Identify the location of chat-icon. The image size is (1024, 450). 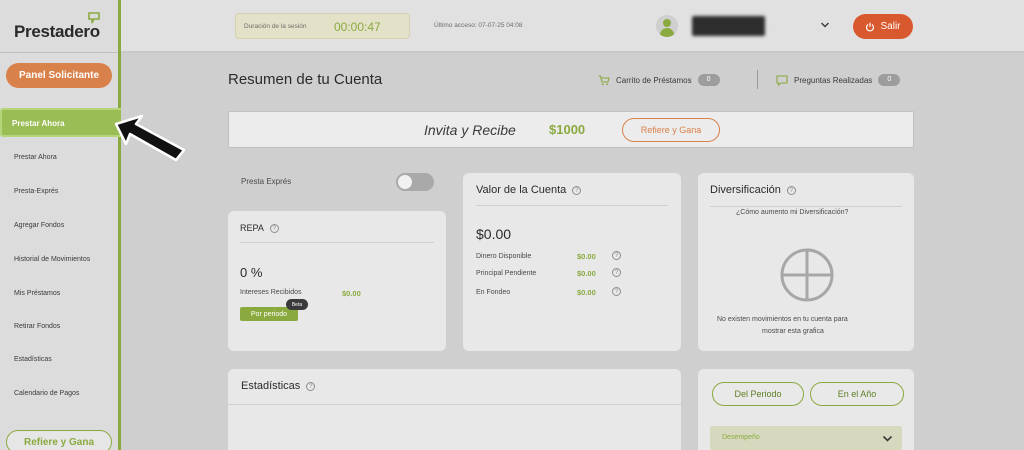
(782, 80).